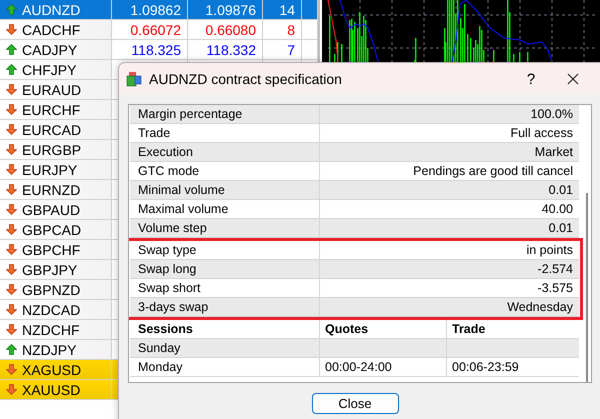  What do you see at coordinates (291, 30) in the screenshot?
I see `spread-price: 8` at bounding box center [291, 30].